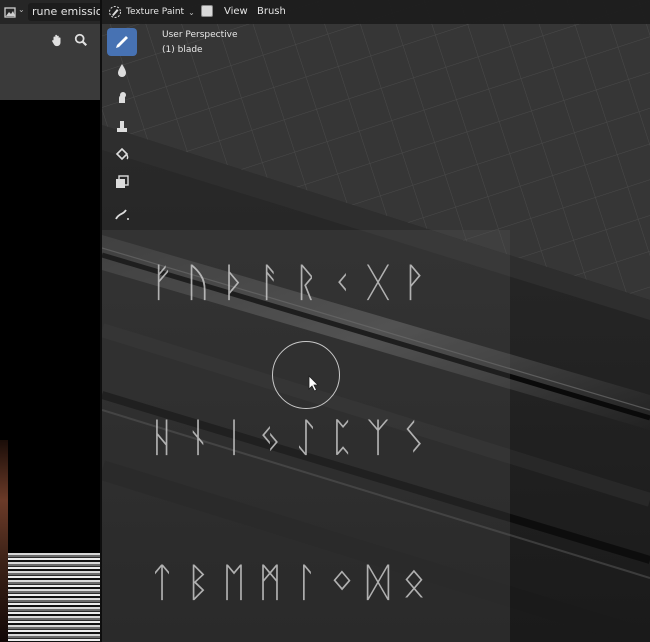  Describe the element at coordinates (115, 12) in the screenshot. I see `texture-paint-mode-icon` at that location.